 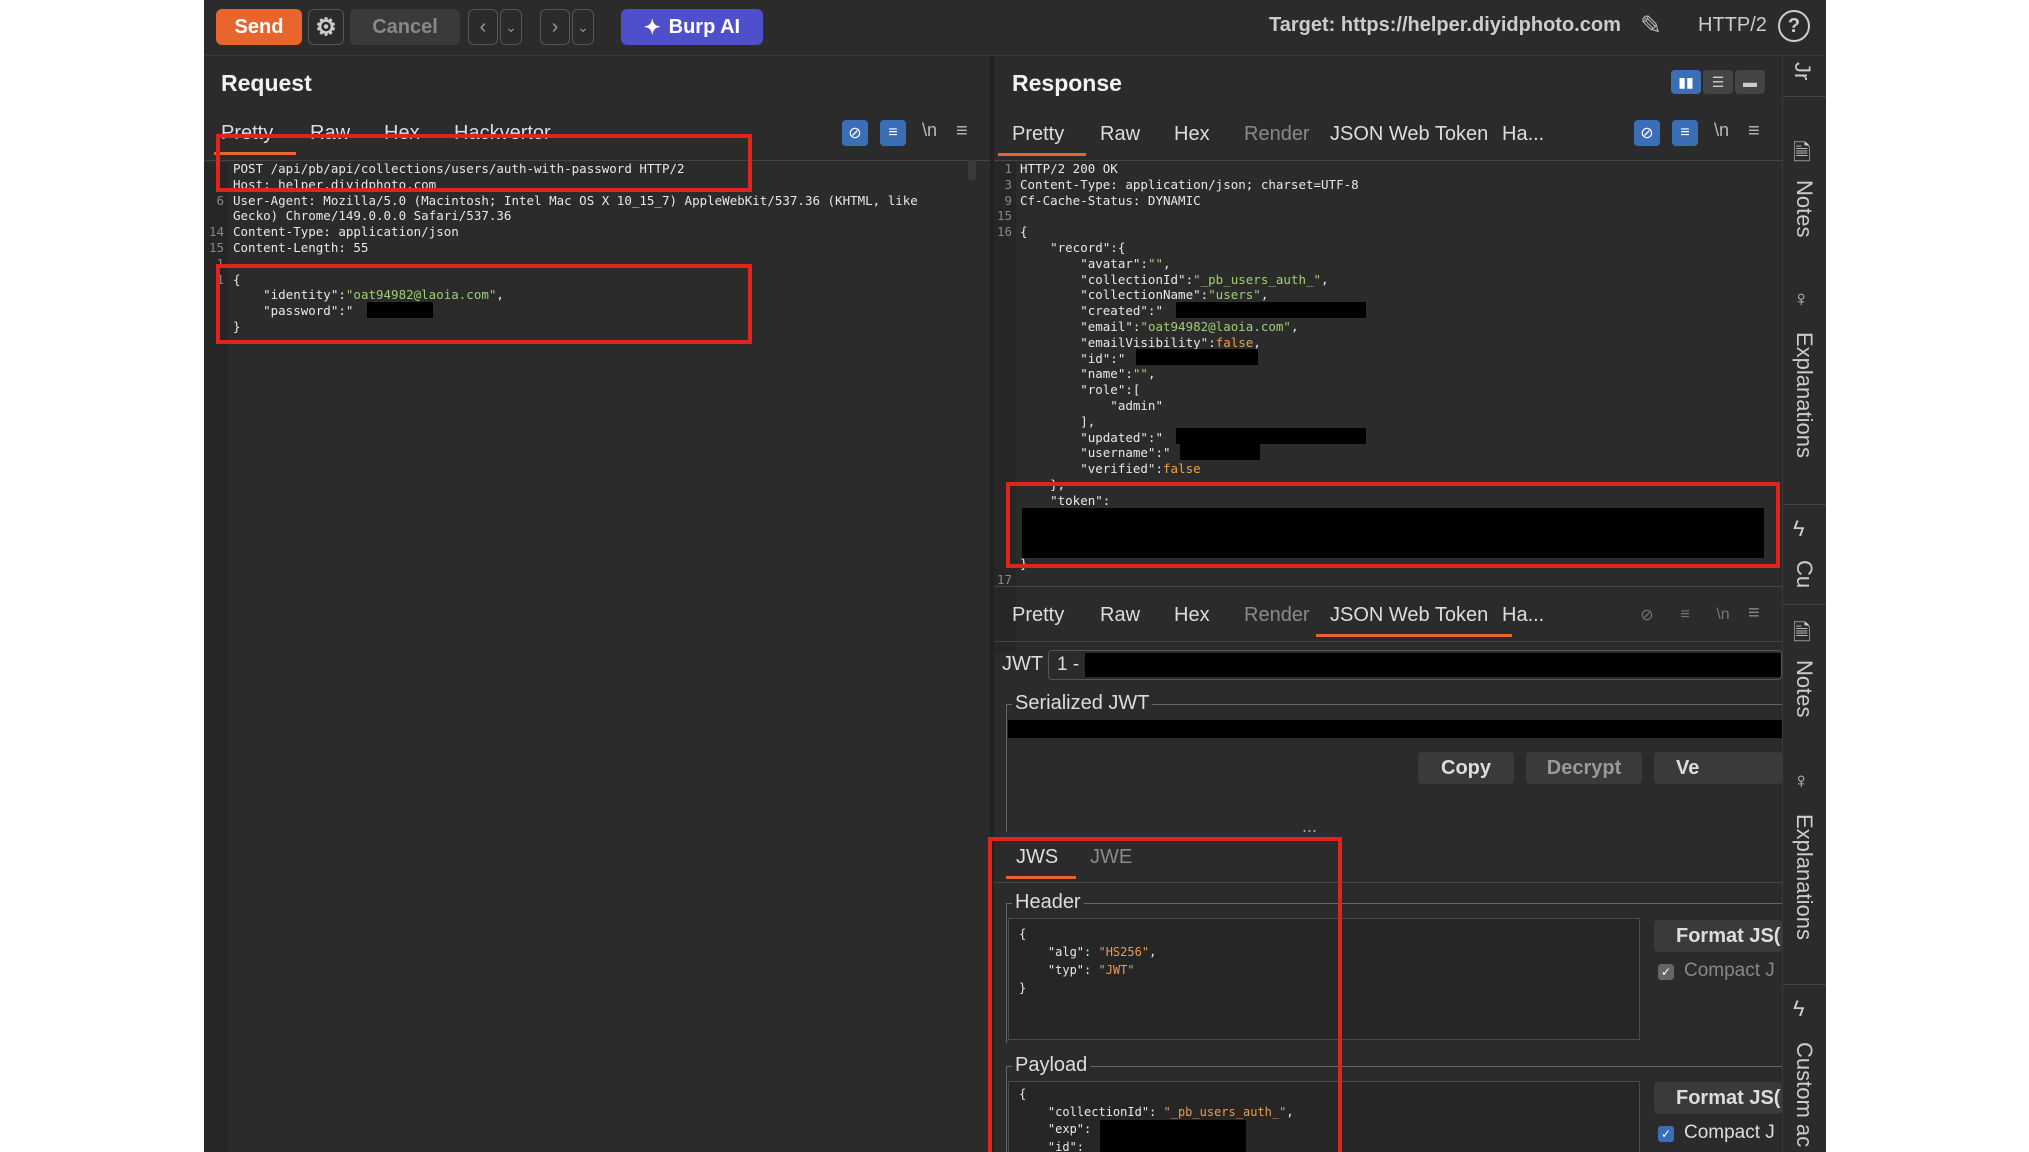 I want to click on layout-tabs-icon: ▬, so click(x=1750, y=82).